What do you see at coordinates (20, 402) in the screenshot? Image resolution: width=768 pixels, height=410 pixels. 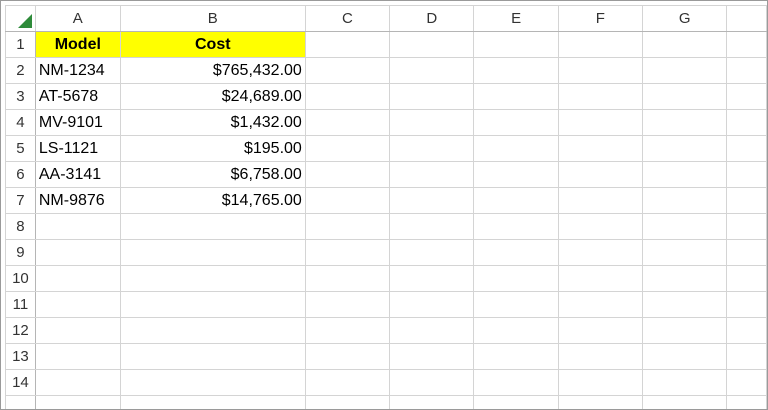 I see `row-header` at bounding box center [20, 402].